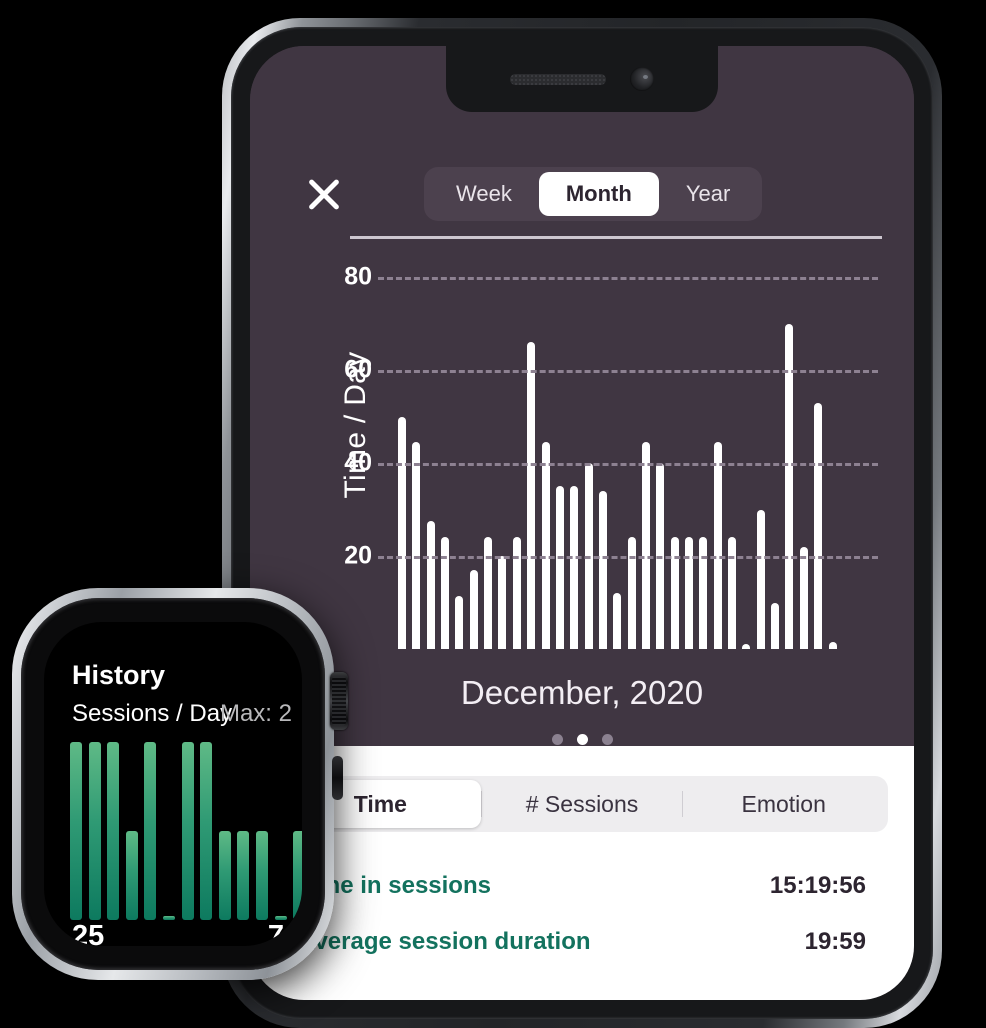 The width and height of the screenshot is (986, 1028). Describe the element at coordinates (817, 885) in the screenshot. I see `stat-value: 15:19:56` at that location.